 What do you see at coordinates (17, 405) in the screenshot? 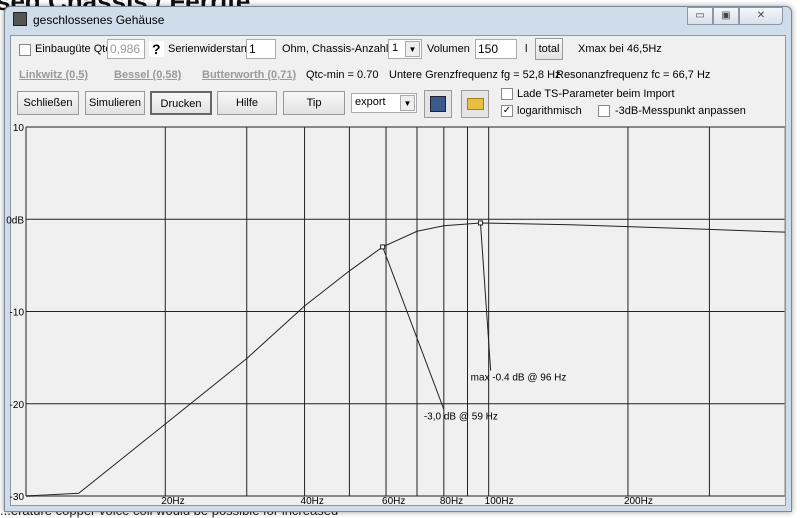
I see `y-tick-label: -20` at bounding box center [17, 405].